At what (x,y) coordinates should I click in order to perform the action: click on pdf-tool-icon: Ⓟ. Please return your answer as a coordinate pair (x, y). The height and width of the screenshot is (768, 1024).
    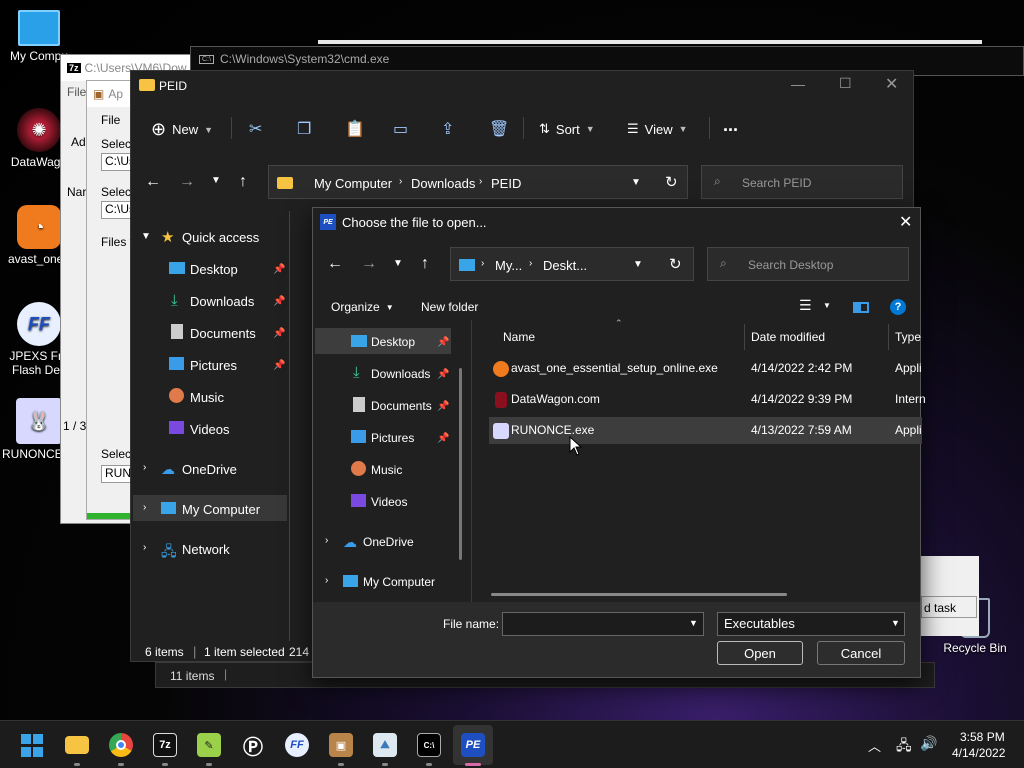
    Looking at the image, I should click on (253, 746).